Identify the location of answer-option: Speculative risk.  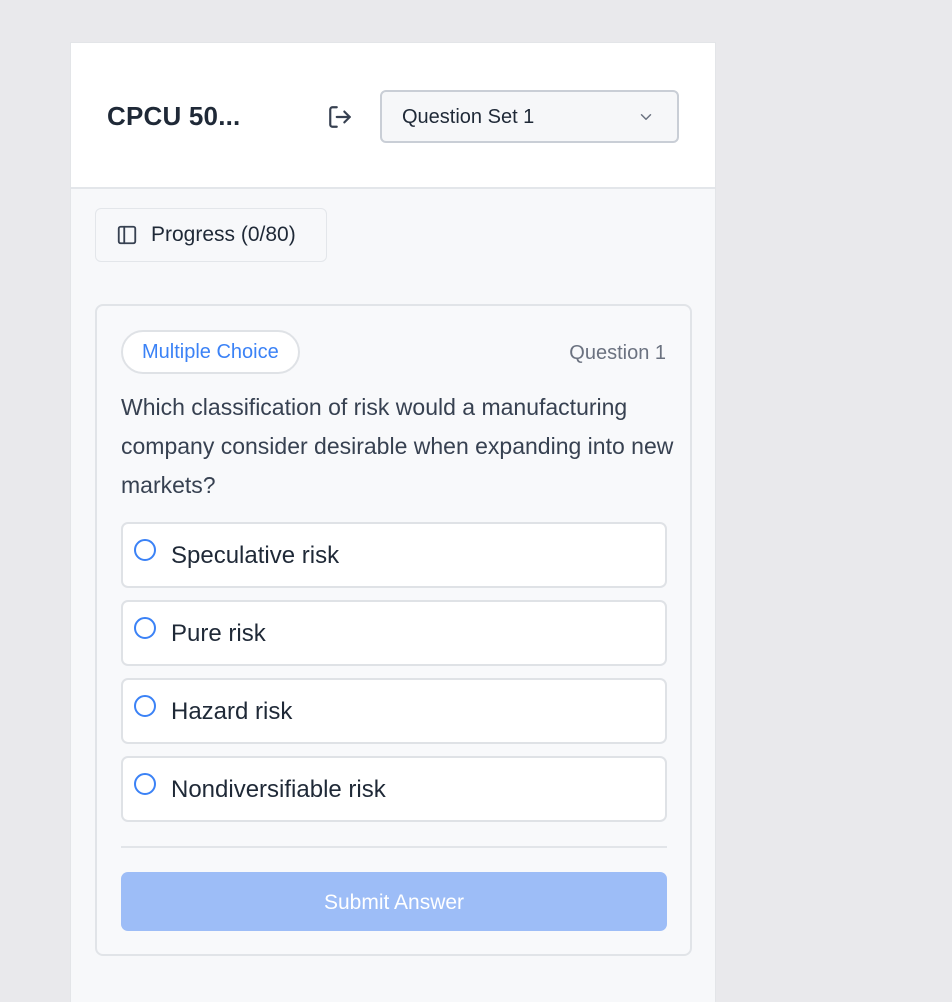
(394, 555).